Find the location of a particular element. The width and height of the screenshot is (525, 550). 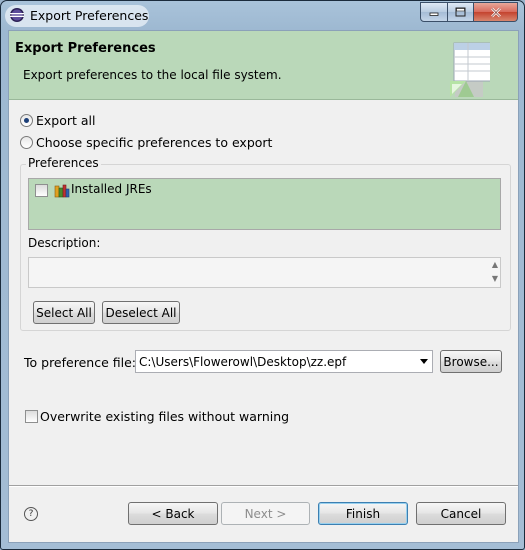

choose-specific-radio is located at coordinates (26, 142).